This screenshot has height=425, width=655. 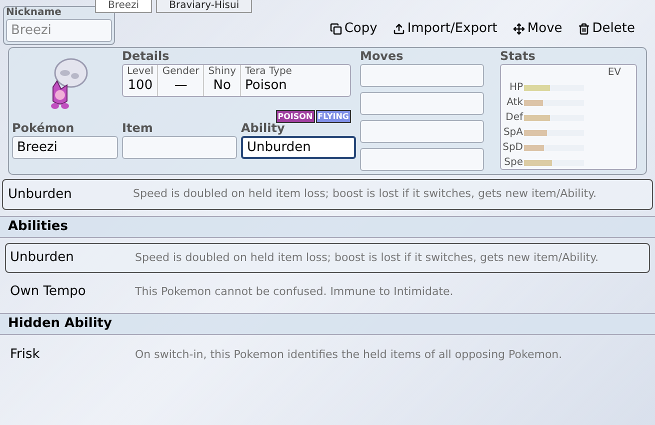 I want to click on section-header: Hidden Ability, so click(x=327, y=324).